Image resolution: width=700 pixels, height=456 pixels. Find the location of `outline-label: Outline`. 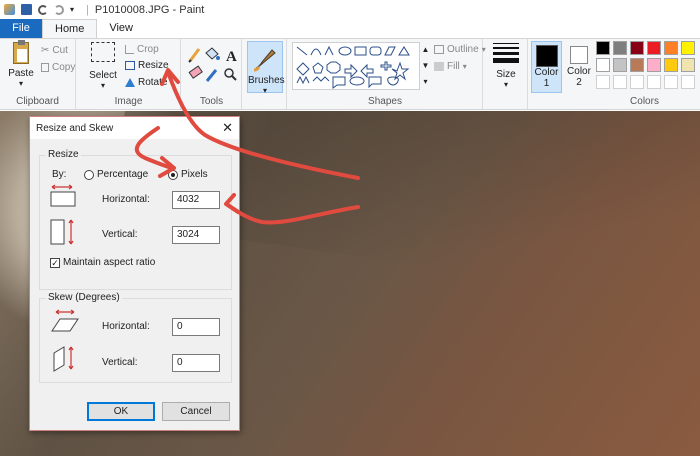

outline-label: Outline is located at coordinates (463, 49).